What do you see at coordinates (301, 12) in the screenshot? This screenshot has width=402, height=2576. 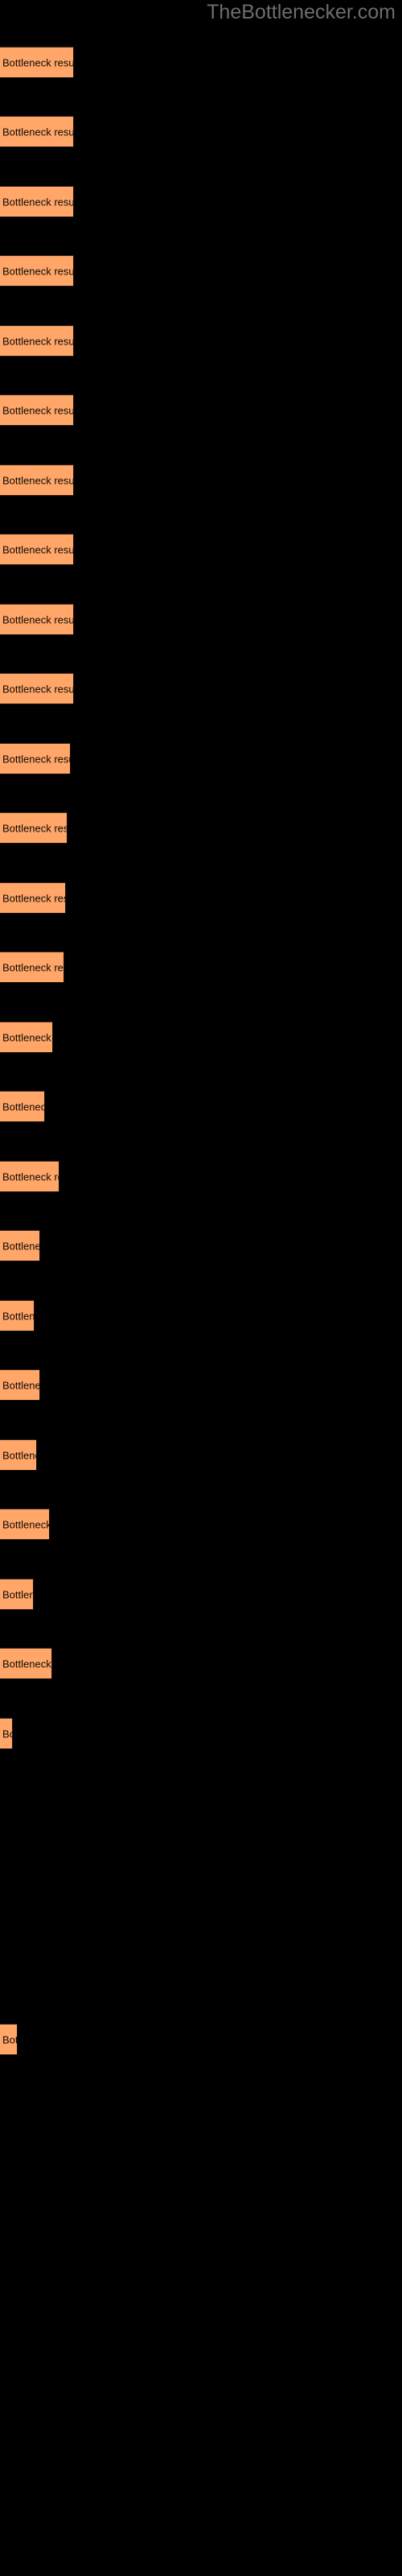 I see `site-title: TheBottlenecker.com` at bounding box center [301, 12].